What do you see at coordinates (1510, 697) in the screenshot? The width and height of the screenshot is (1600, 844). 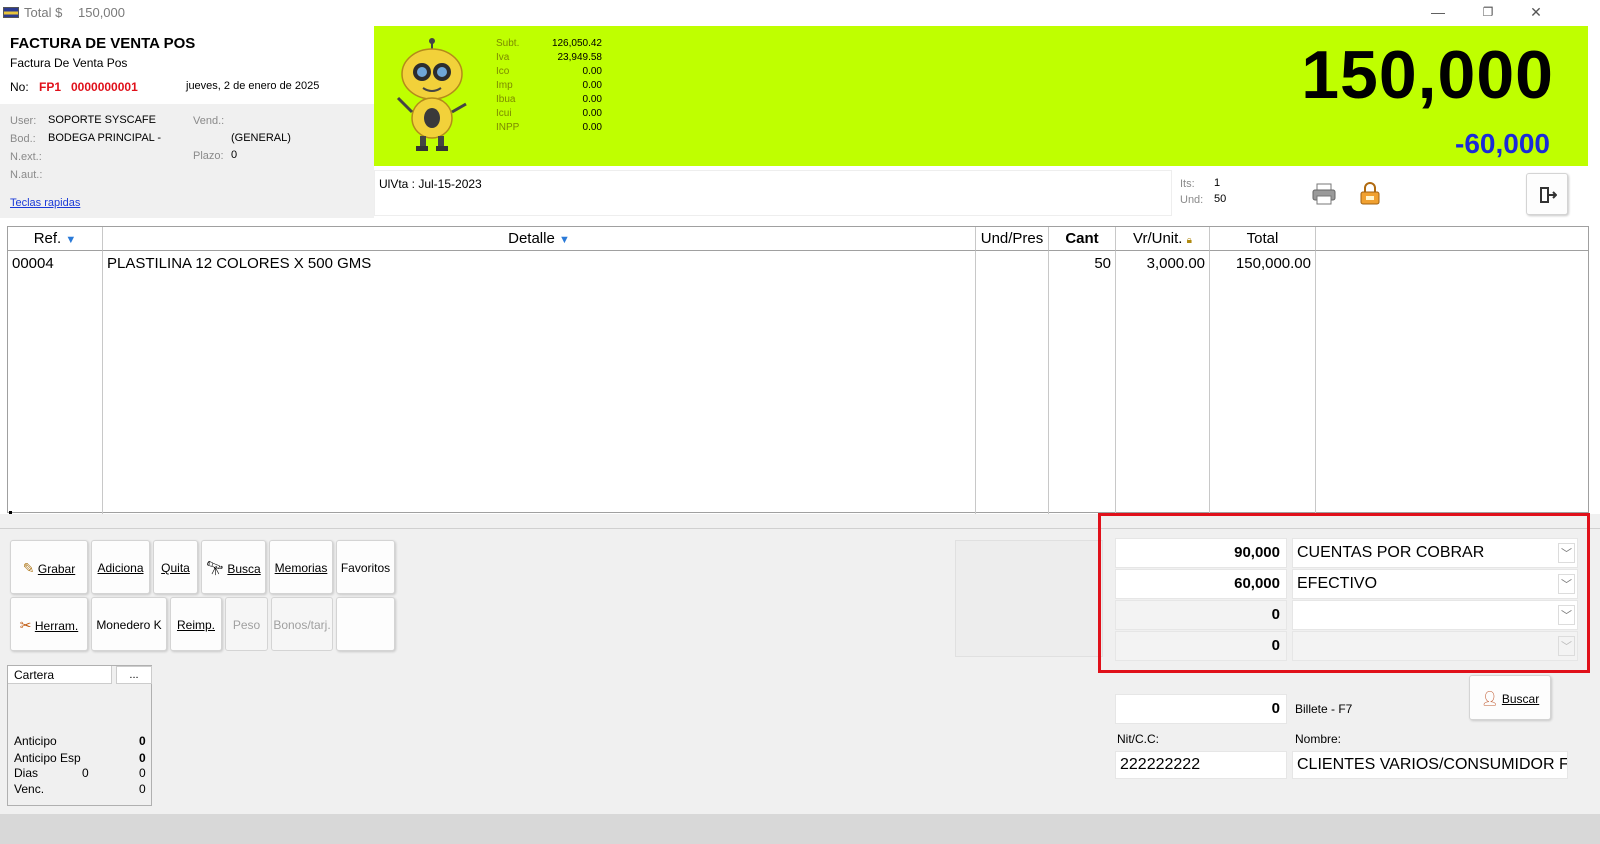 I see `buscar-button: 👤︎ Buscar` at bounding box center [1510, 697].